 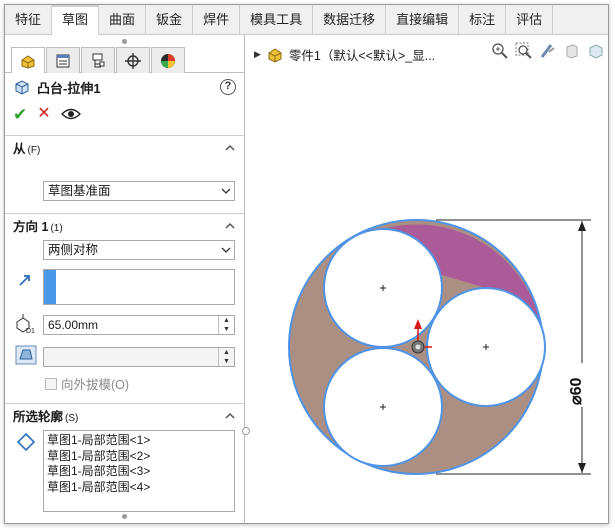 What do you see at coordinates (170, 20) in the screenshot?
I see `tab-sheet-metal: 钣金` at bounding box center [170, 20].